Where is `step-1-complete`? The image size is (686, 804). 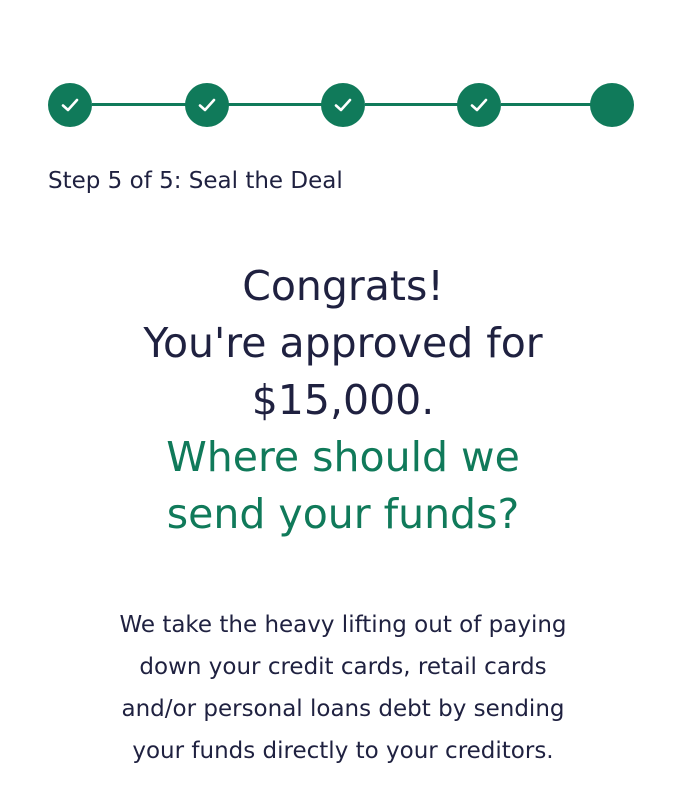
step-1-complete is located at coordinates (70, 105).